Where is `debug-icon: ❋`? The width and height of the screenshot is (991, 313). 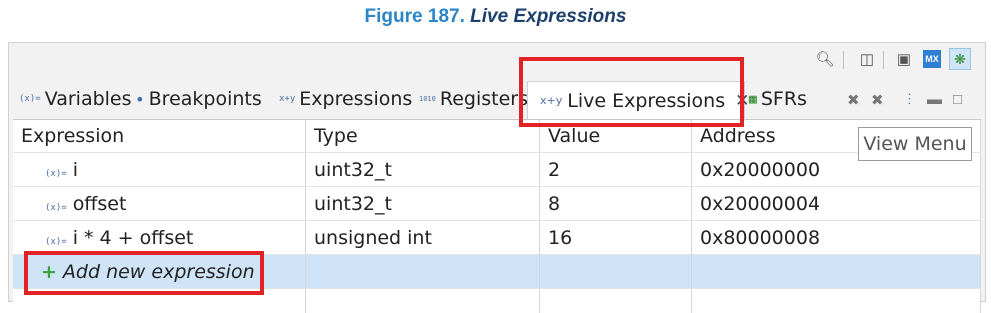
debug-icon: ❋ is located at coordinates (960, 59).